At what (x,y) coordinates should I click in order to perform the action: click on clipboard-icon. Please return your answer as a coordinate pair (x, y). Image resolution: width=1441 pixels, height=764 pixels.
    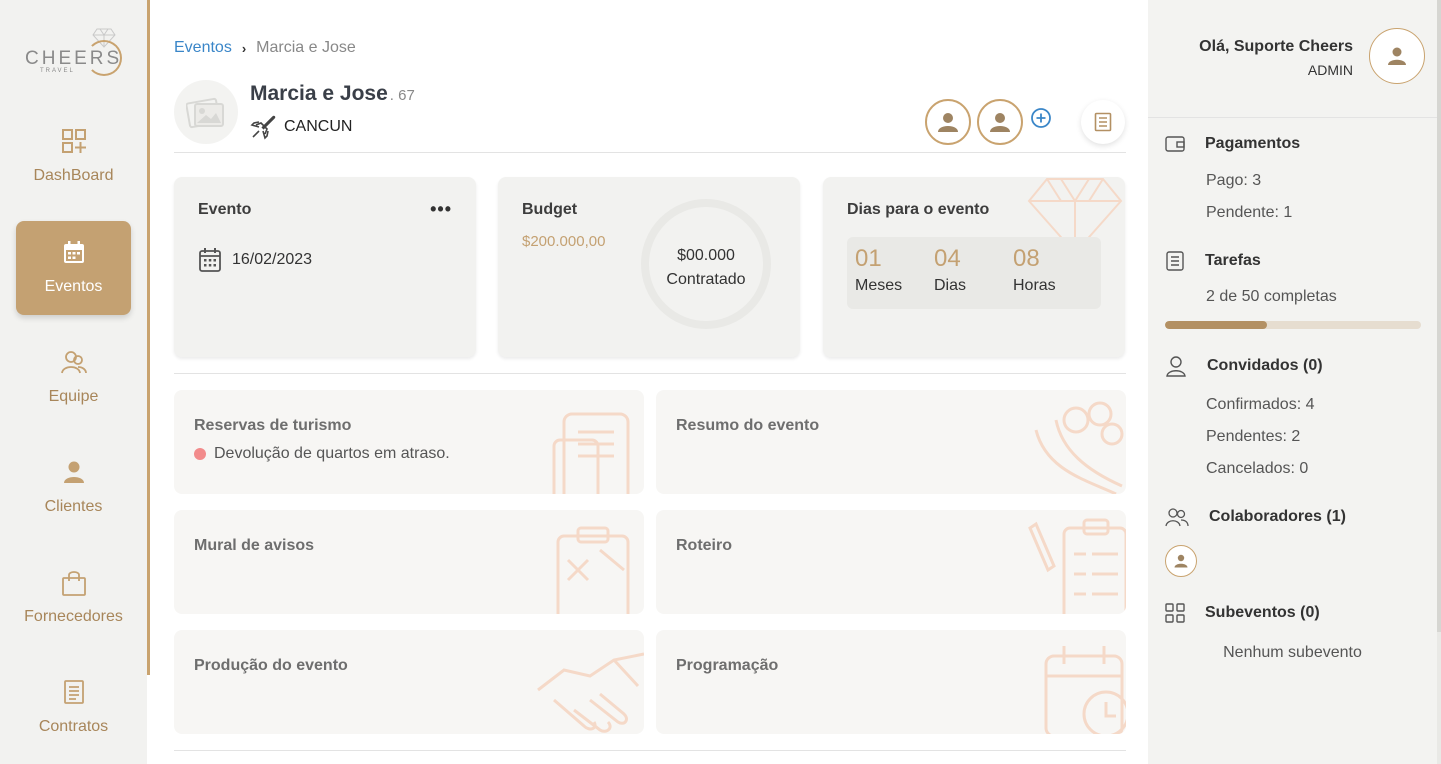
    Looking at the image, I should click on (593, 570).